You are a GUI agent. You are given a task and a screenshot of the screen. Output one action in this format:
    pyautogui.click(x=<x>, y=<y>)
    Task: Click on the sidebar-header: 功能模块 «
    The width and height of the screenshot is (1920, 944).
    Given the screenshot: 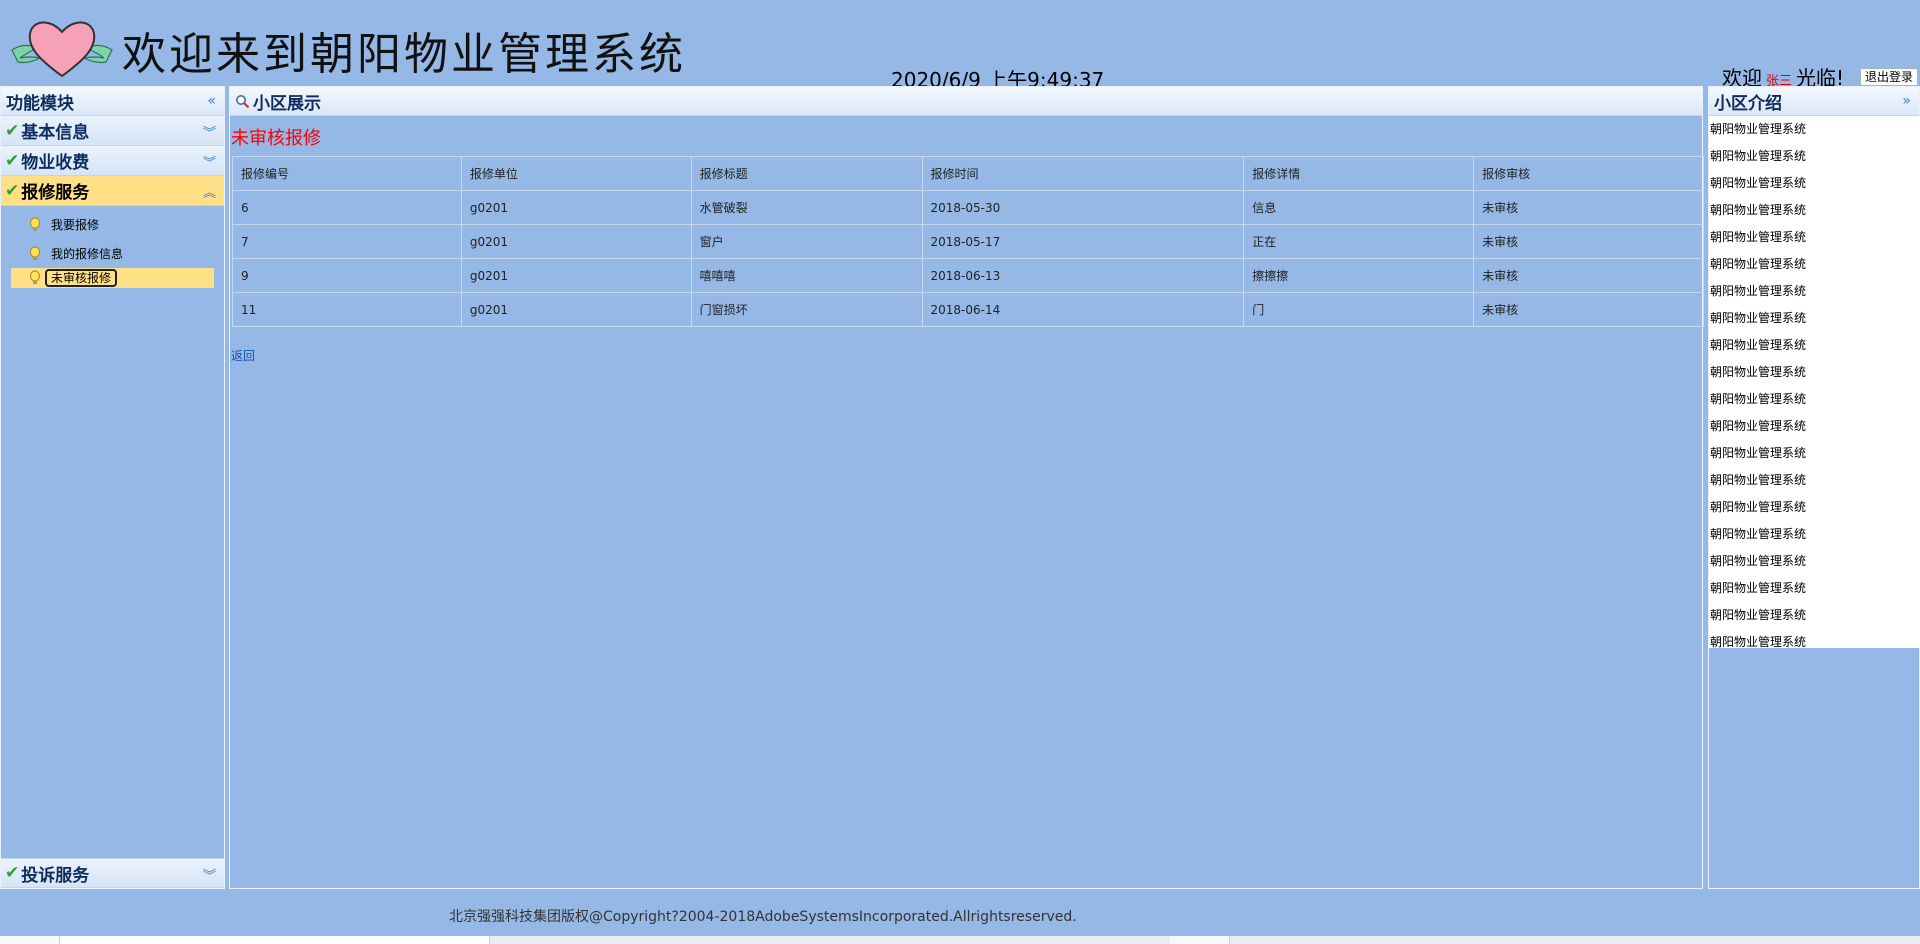 What is the action you would take?
    pyautogui.click(x=112, y=101)
    